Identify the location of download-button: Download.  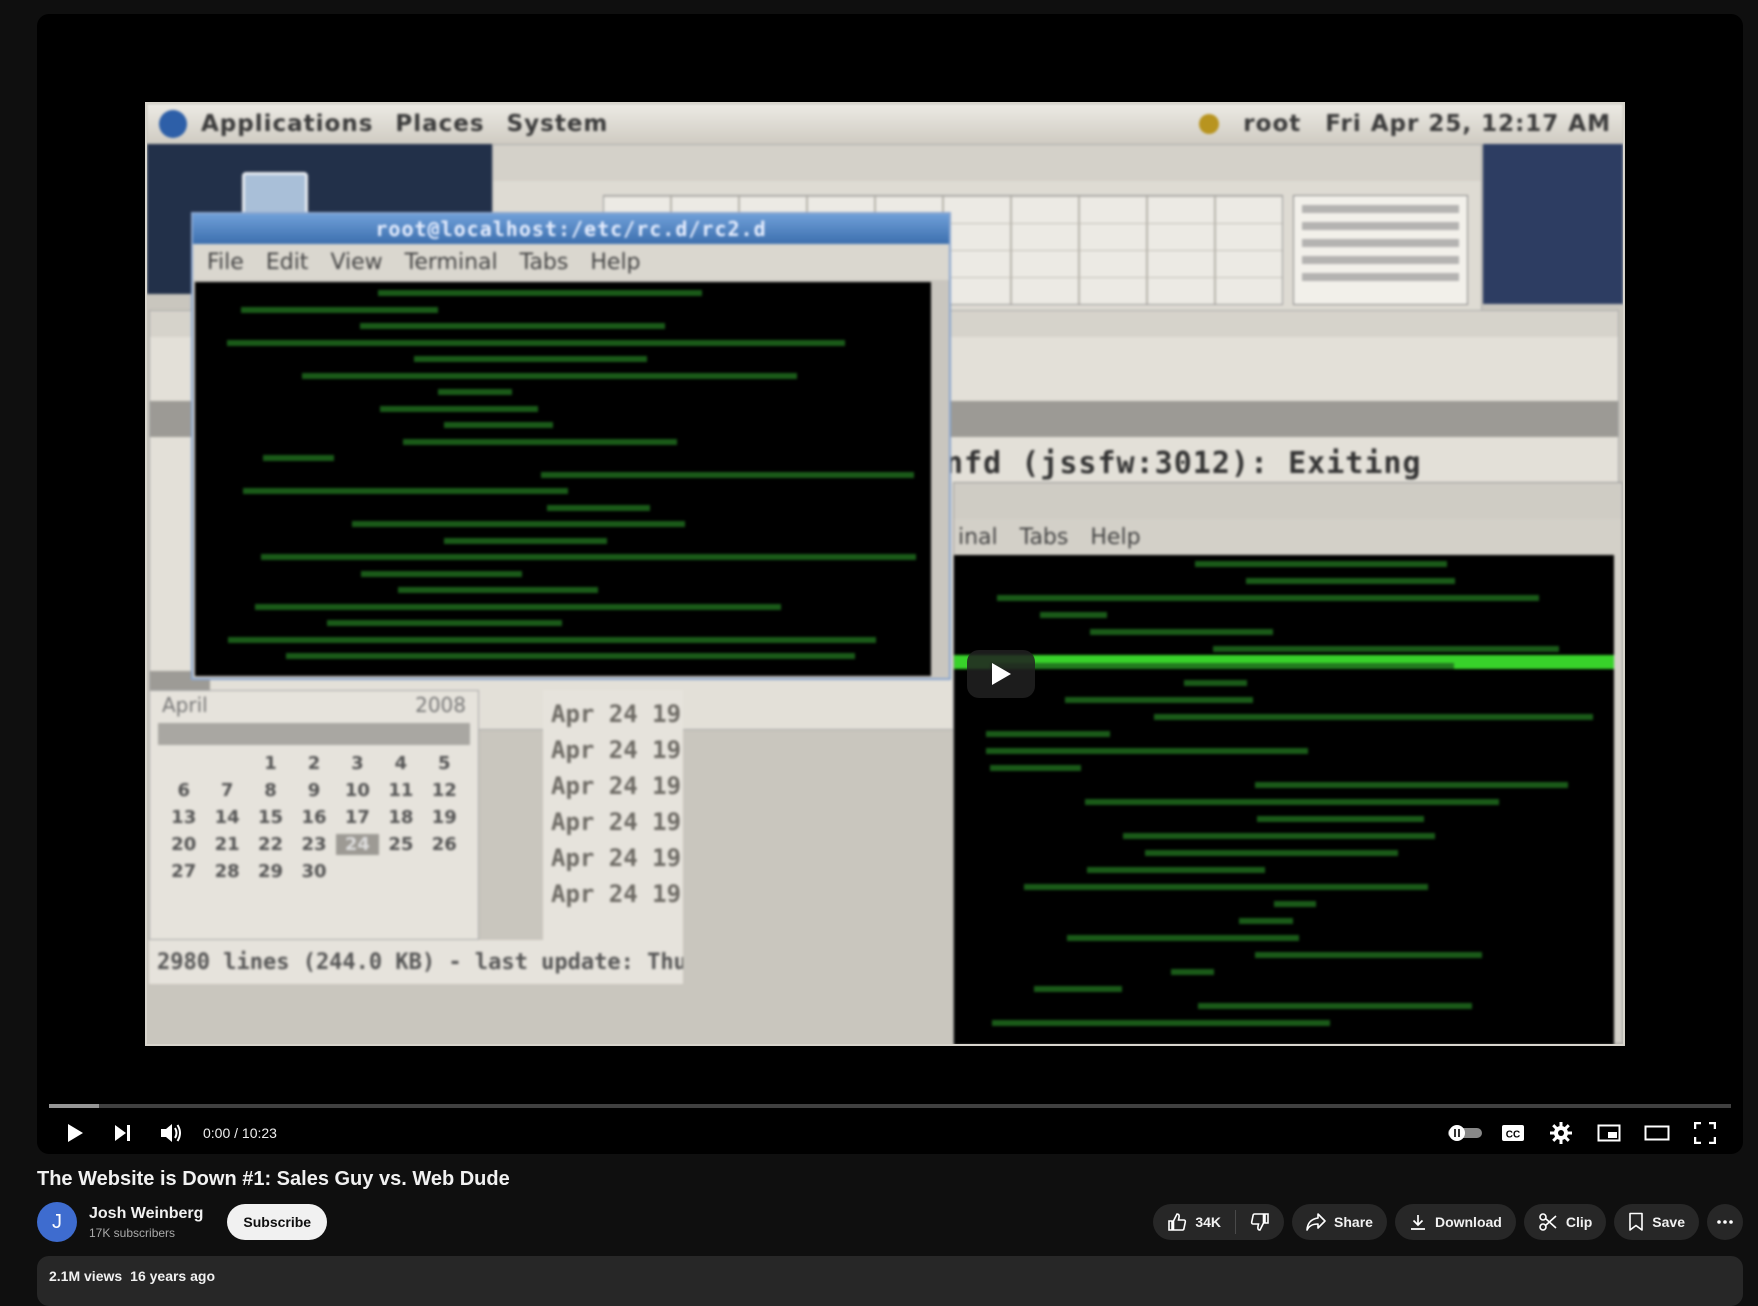
(1455, 1222).